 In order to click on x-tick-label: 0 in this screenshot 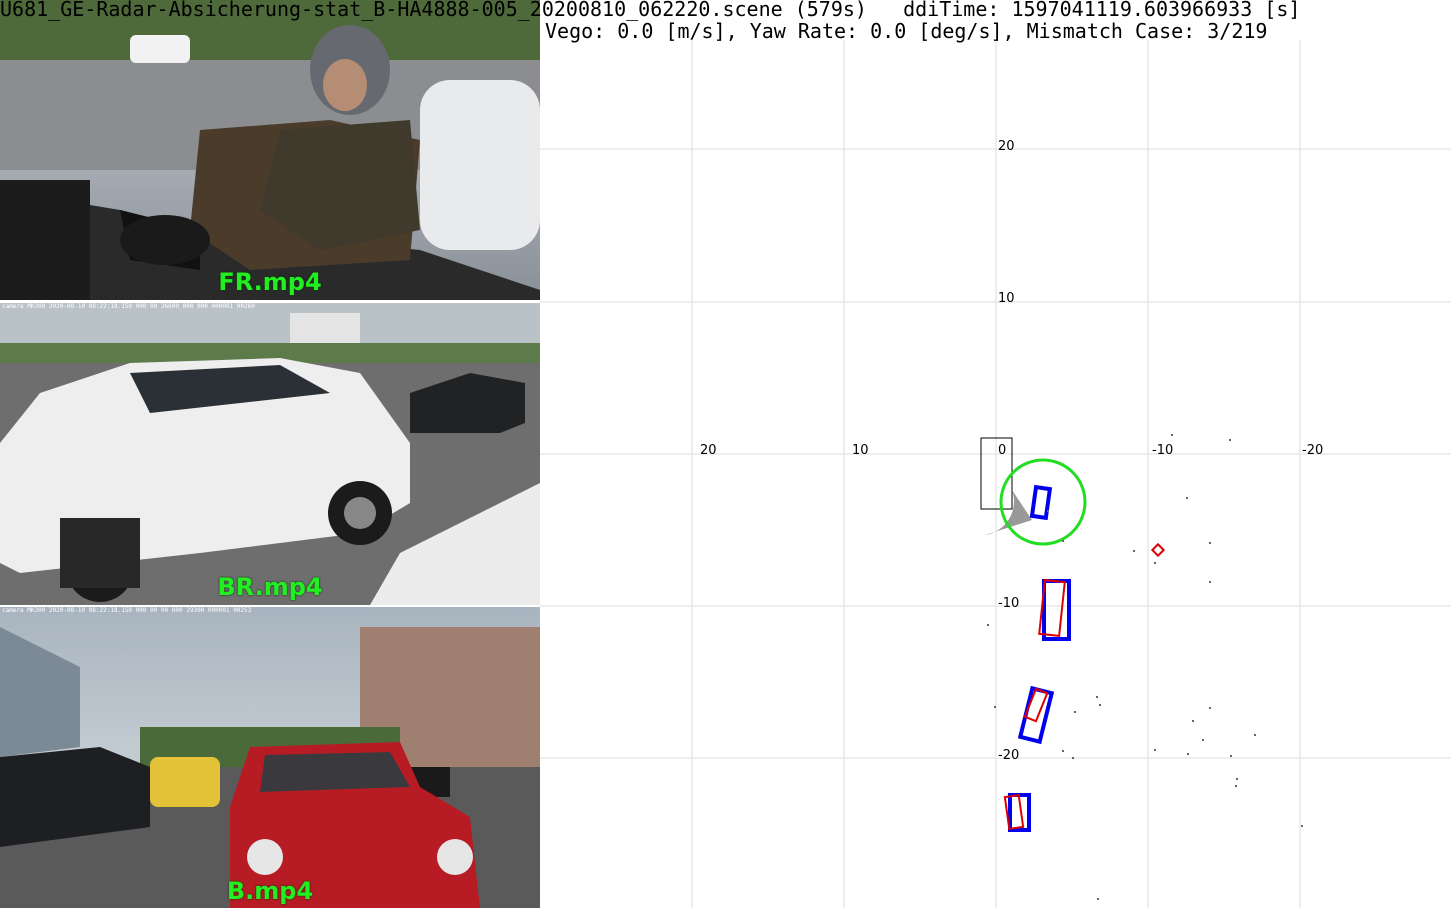, I will do `click(1002, 450)`.